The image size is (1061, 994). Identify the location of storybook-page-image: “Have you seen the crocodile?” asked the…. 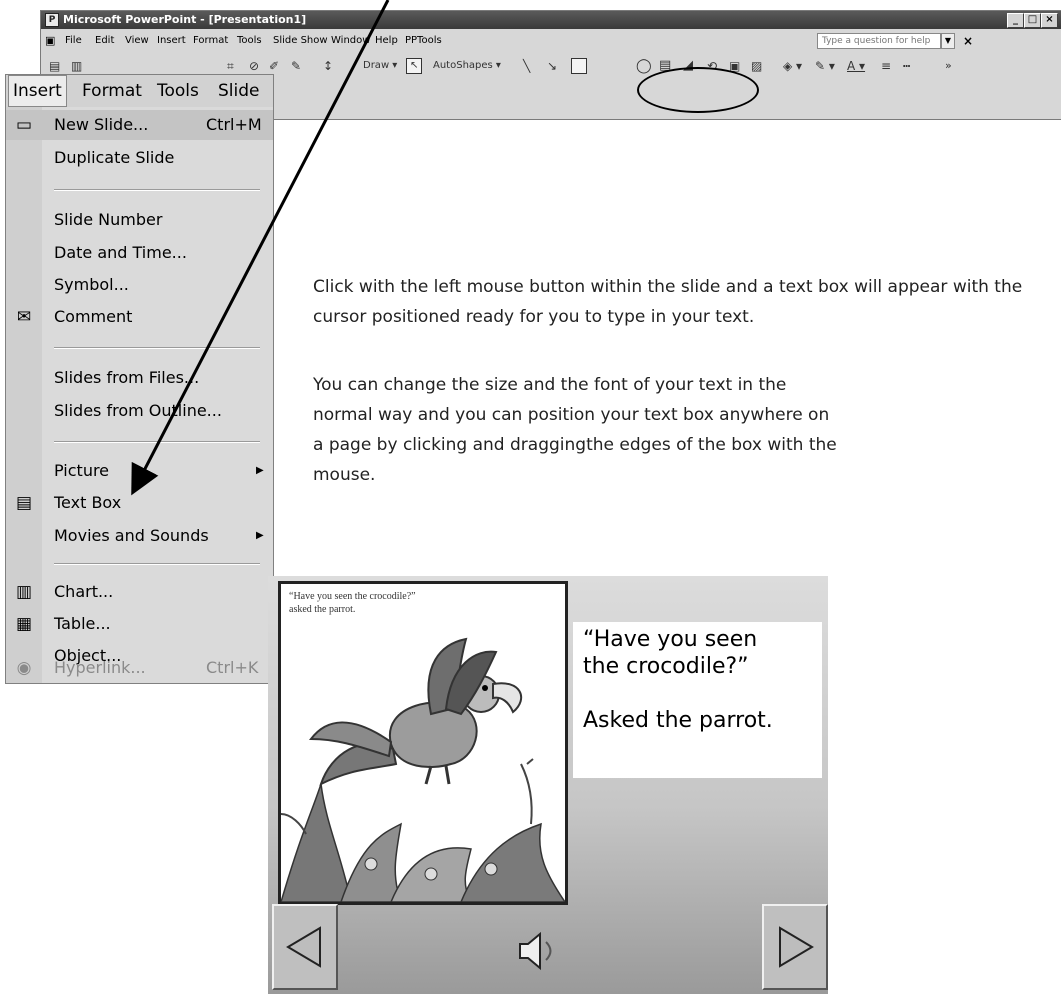
(423, 743).